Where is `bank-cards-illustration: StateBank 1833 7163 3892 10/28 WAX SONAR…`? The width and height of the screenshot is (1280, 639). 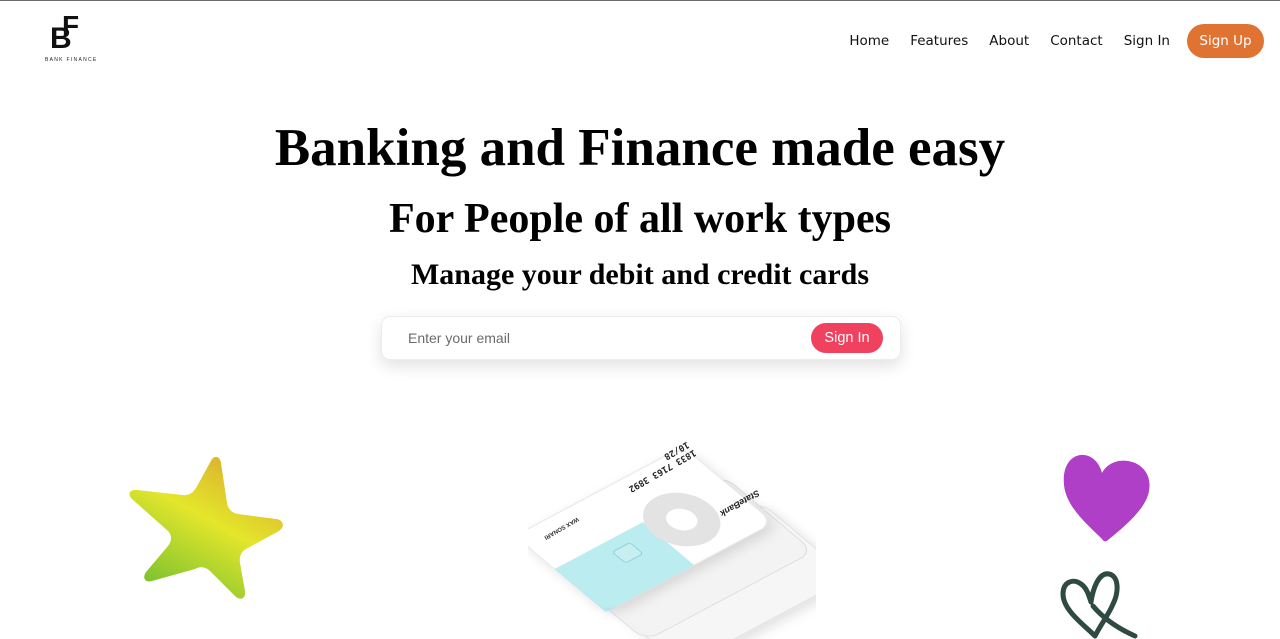
bank-cards-illustration: StateBank 1833 7163 3892 10/28 WAX SONAR… is located at coordinates (672, 539).